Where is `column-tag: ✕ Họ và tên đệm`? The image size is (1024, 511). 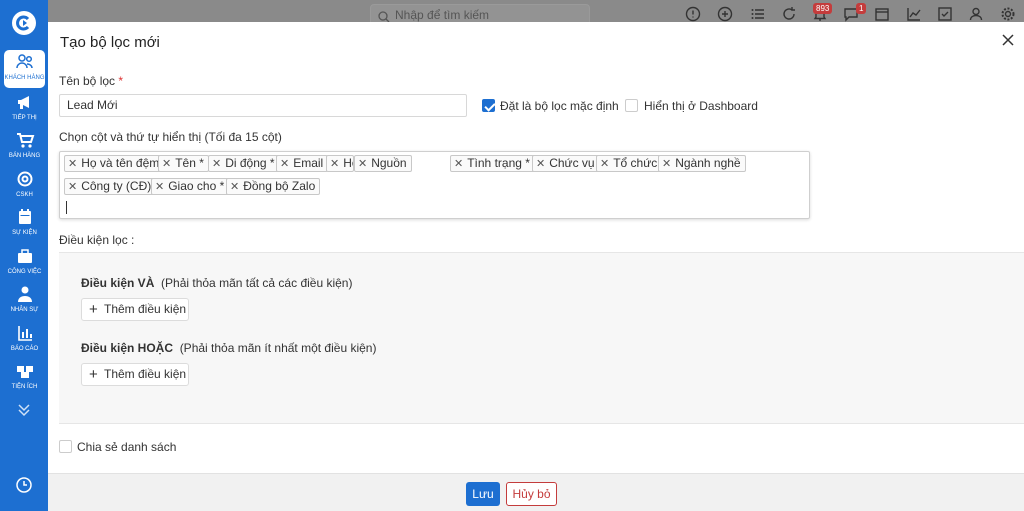
column-tag: ✕ Họ và tên đệm is located at coordinates (114, 163).